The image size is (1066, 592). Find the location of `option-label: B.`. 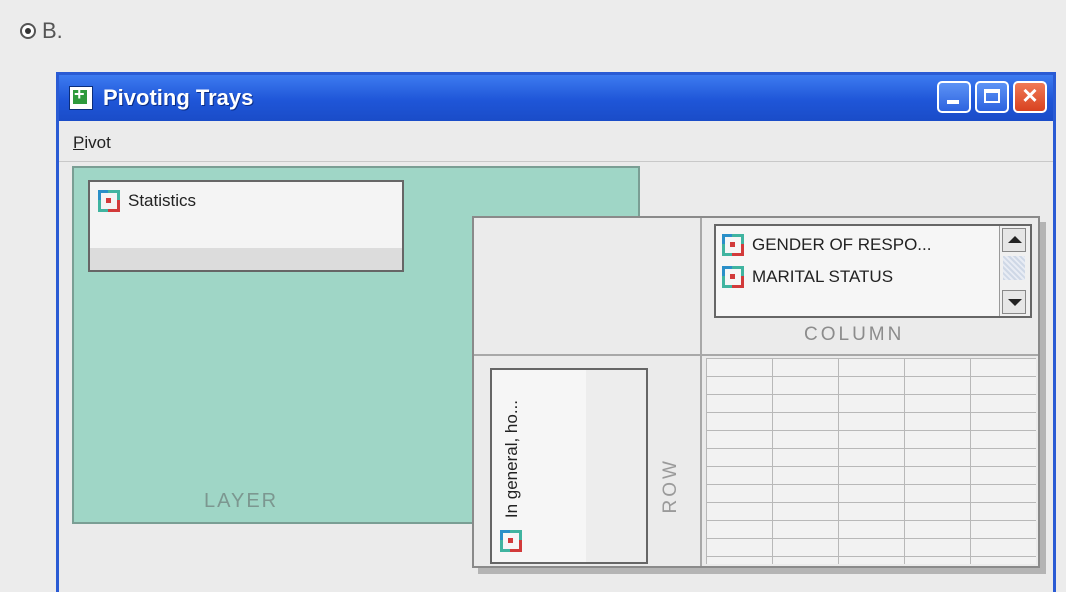

option-label: B. is located at coordinates (52, 30).